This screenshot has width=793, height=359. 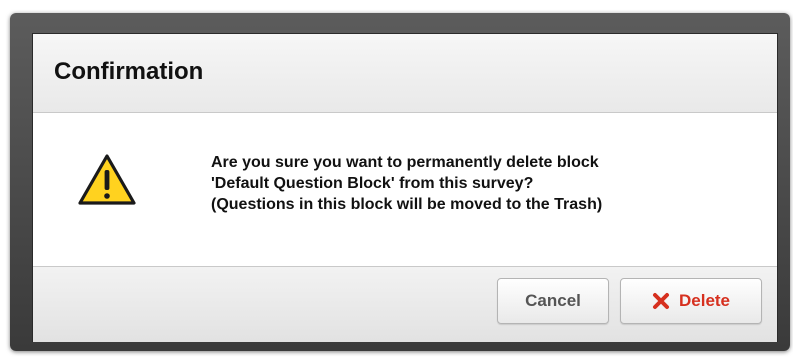 I want to click on delete-button-label: Delete, so click(x=704, y=300).